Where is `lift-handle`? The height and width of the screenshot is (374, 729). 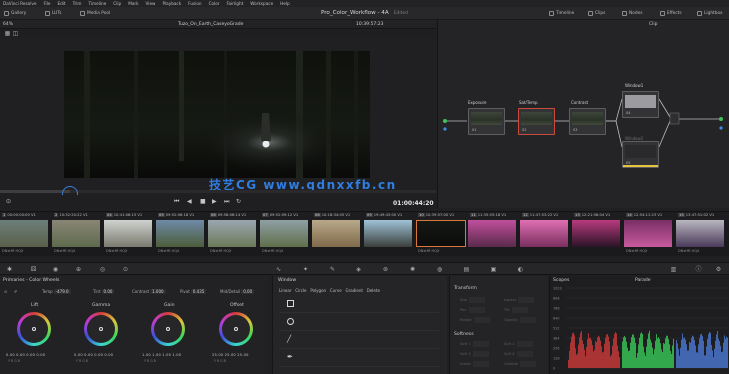
lift-handle is located at coordinates (34, 329).